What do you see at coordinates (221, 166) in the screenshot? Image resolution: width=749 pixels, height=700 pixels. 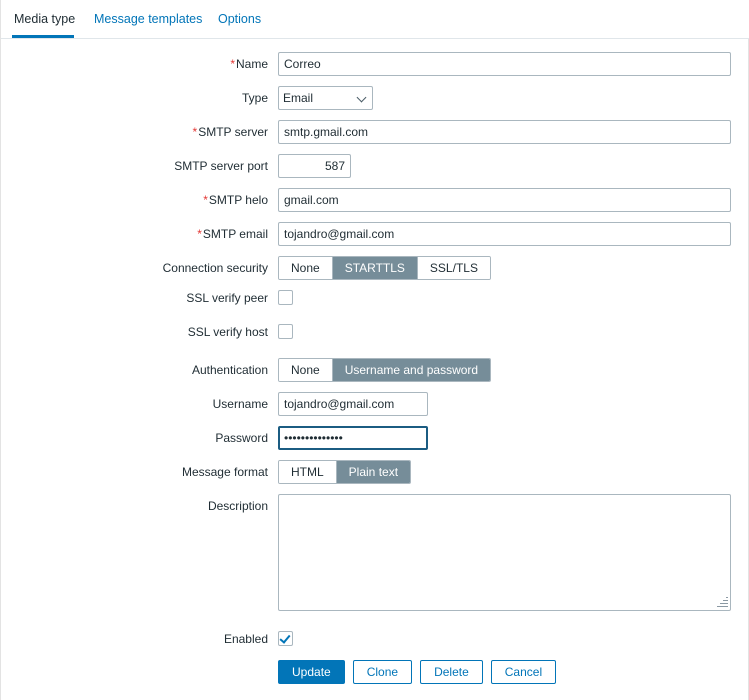 I see `label-smtp-port: SMTP server port` at bounding box center [221, 166].